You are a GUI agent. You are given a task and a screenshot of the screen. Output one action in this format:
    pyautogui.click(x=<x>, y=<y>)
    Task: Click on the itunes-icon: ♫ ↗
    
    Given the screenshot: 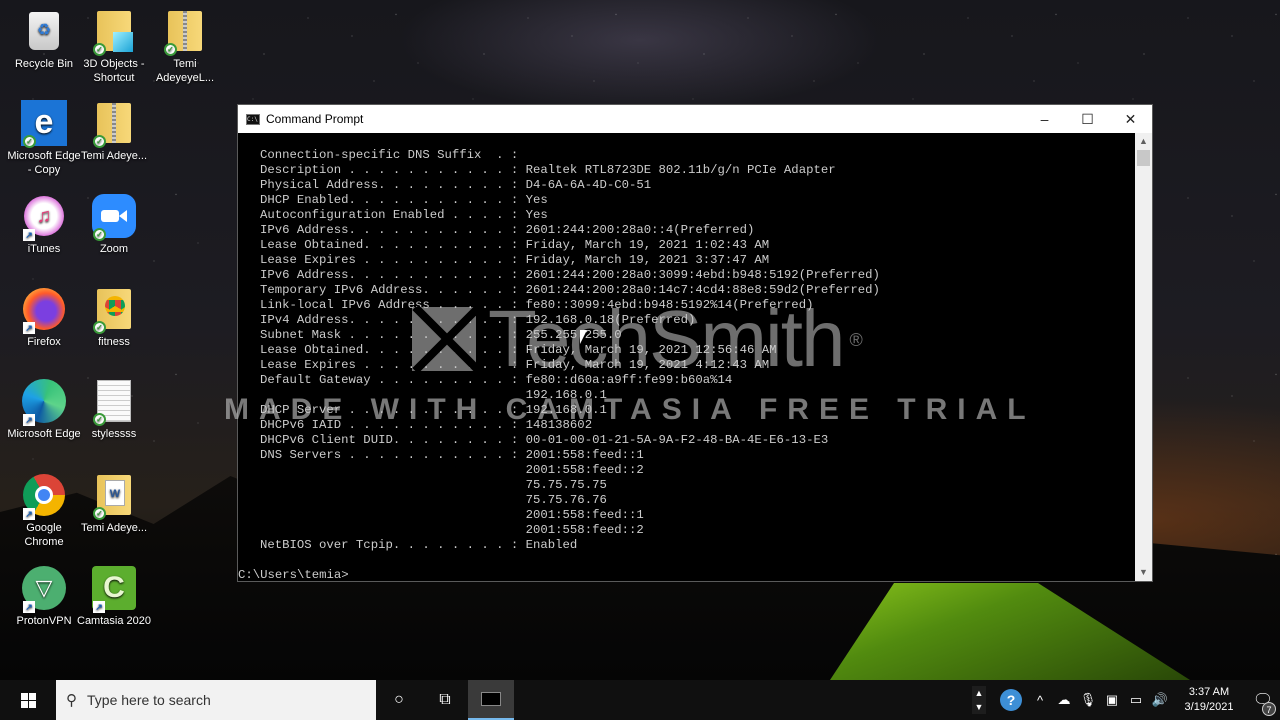 What is the action you would take?
    pyautogui.click(x=44, y=217)
    